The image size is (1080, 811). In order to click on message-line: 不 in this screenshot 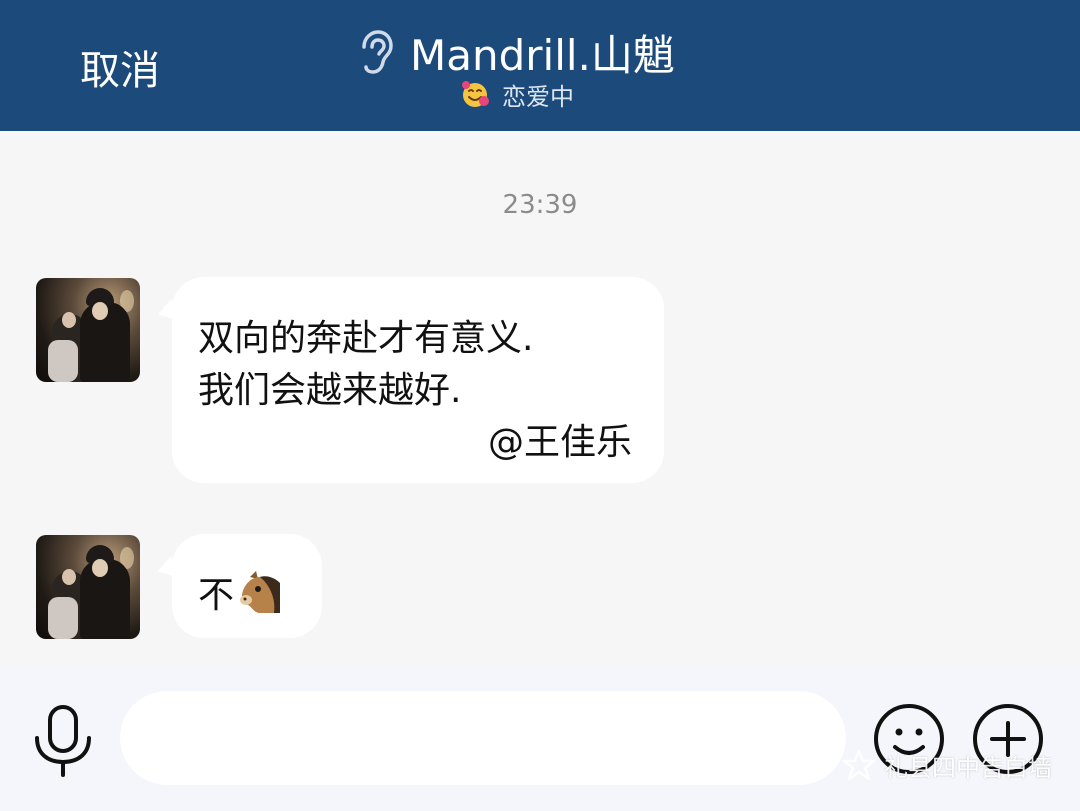, I will do `click(242, 592)`.